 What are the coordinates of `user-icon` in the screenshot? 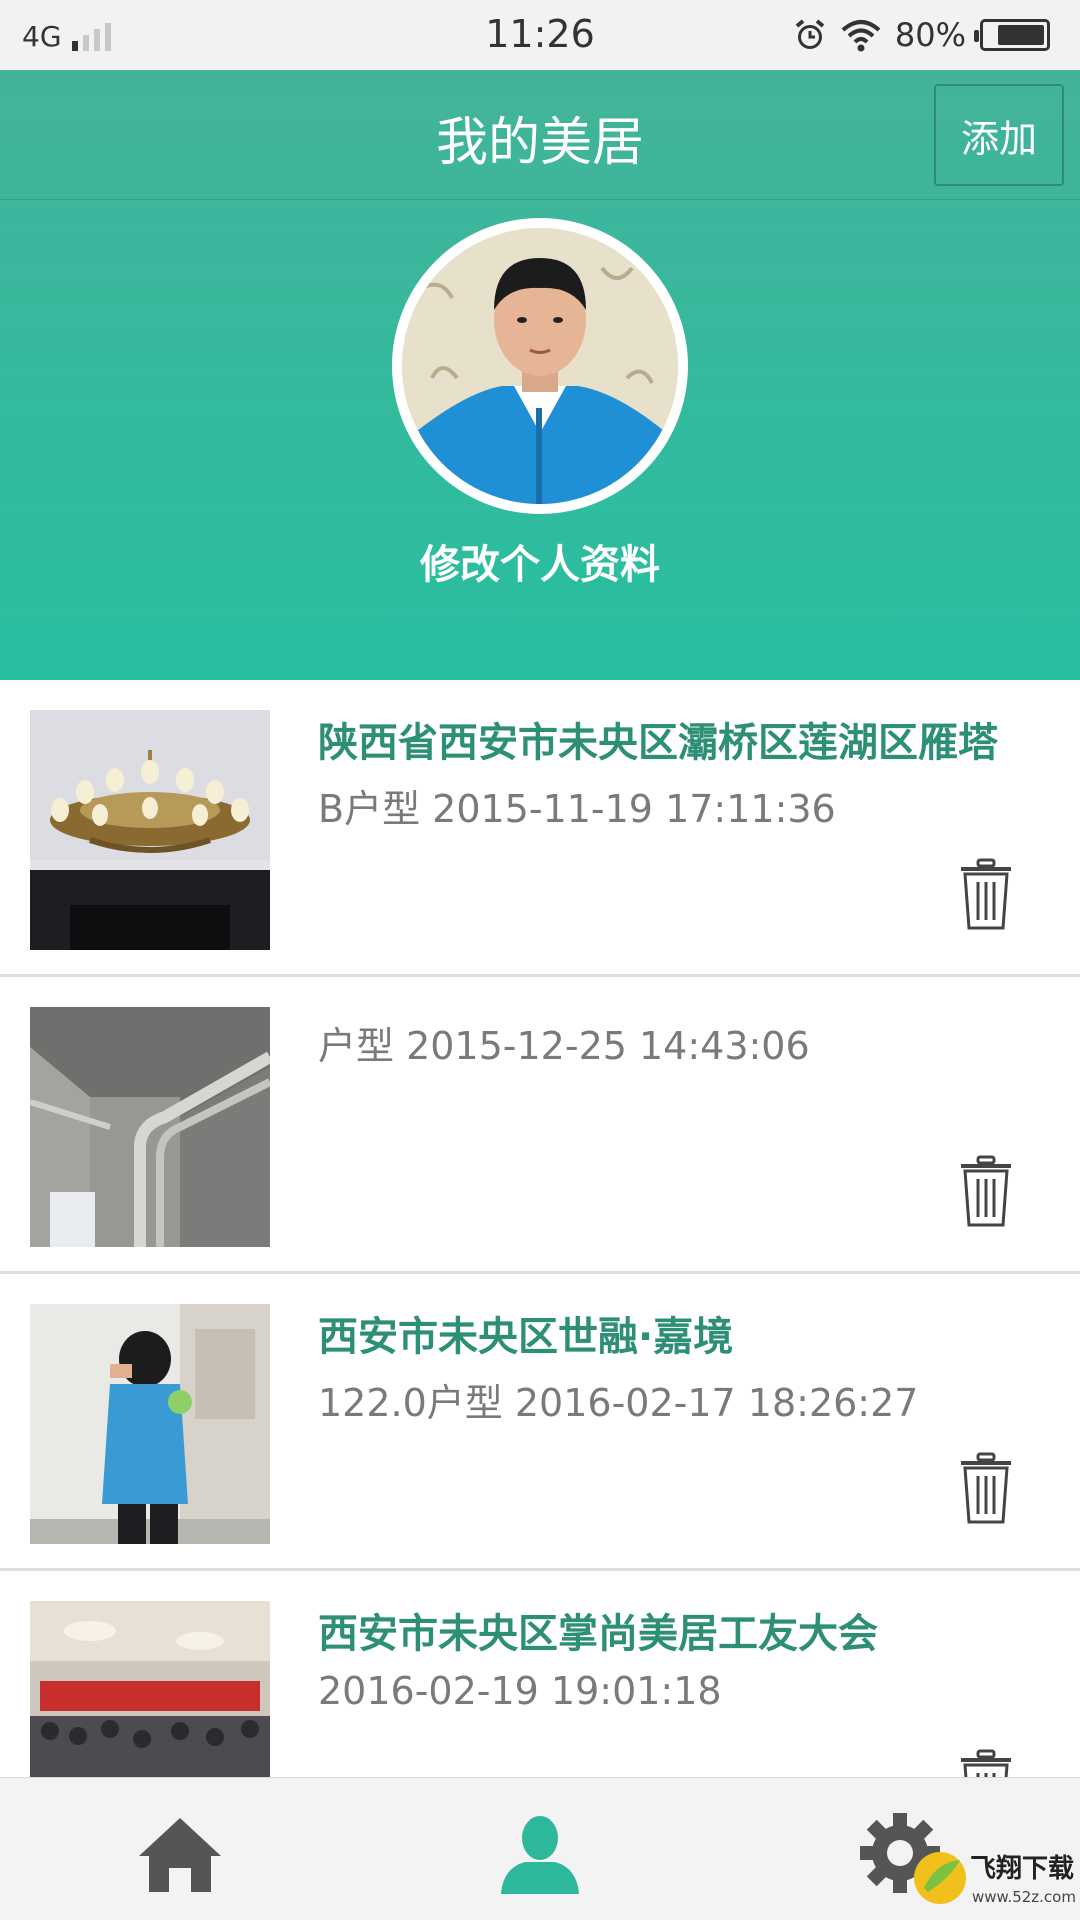 It's located at (540, 1855).